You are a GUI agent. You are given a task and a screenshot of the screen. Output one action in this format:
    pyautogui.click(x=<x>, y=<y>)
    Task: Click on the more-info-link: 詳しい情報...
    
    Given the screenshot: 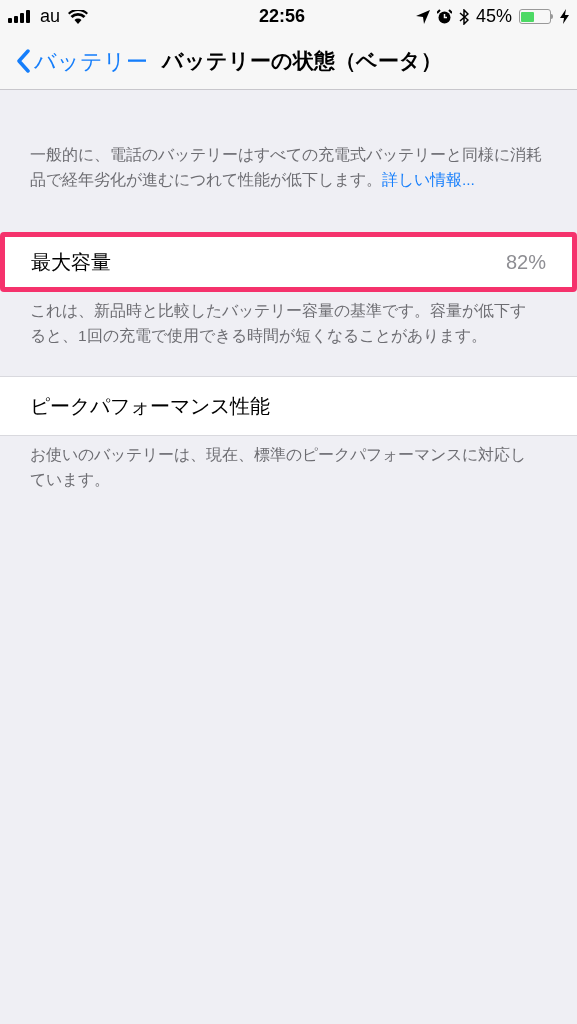 What is the action you would take?
    pyautogui.click(x=428, y=179)
    